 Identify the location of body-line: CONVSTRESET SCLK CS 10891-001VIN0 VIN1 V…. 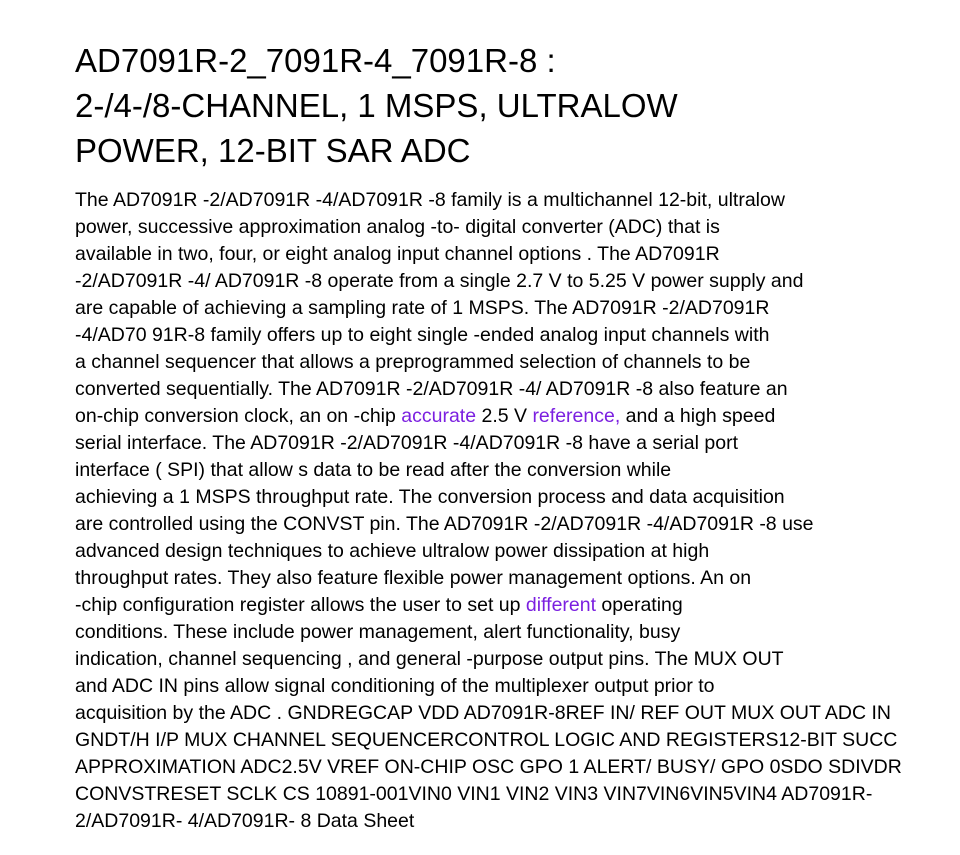
(474, 794).